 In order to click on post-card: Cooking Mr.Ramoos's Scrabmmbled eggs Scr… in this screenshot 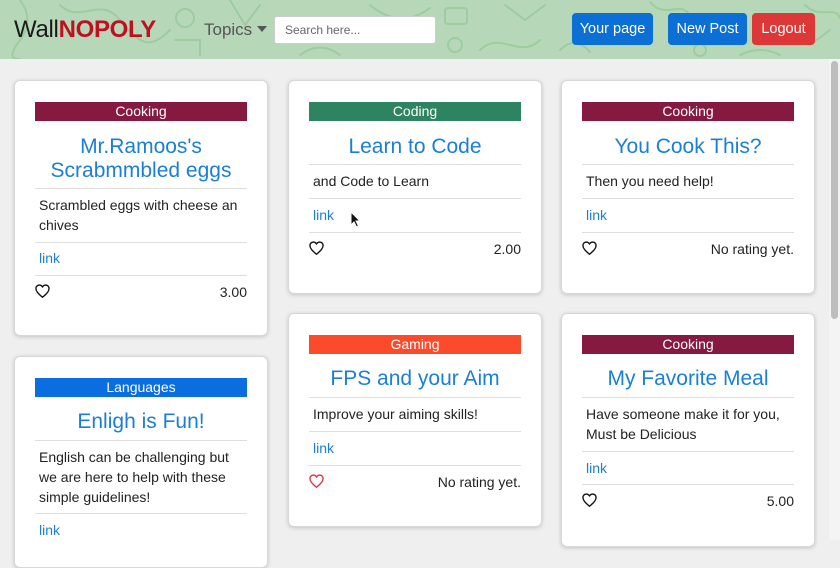, I will do `click(141, 208)`.